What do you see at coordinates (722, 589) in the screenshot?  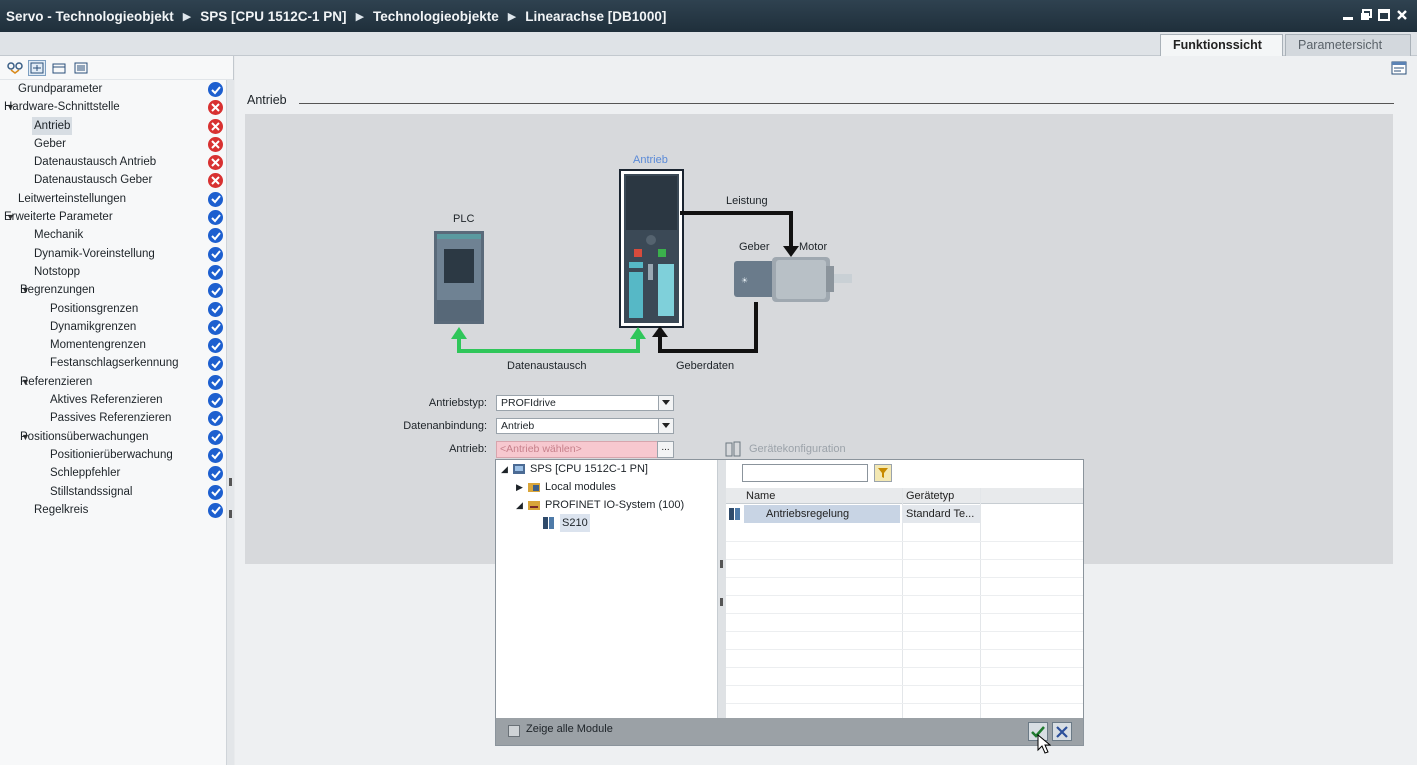 I see `popup-splitter` at bounding box center [722, 589].